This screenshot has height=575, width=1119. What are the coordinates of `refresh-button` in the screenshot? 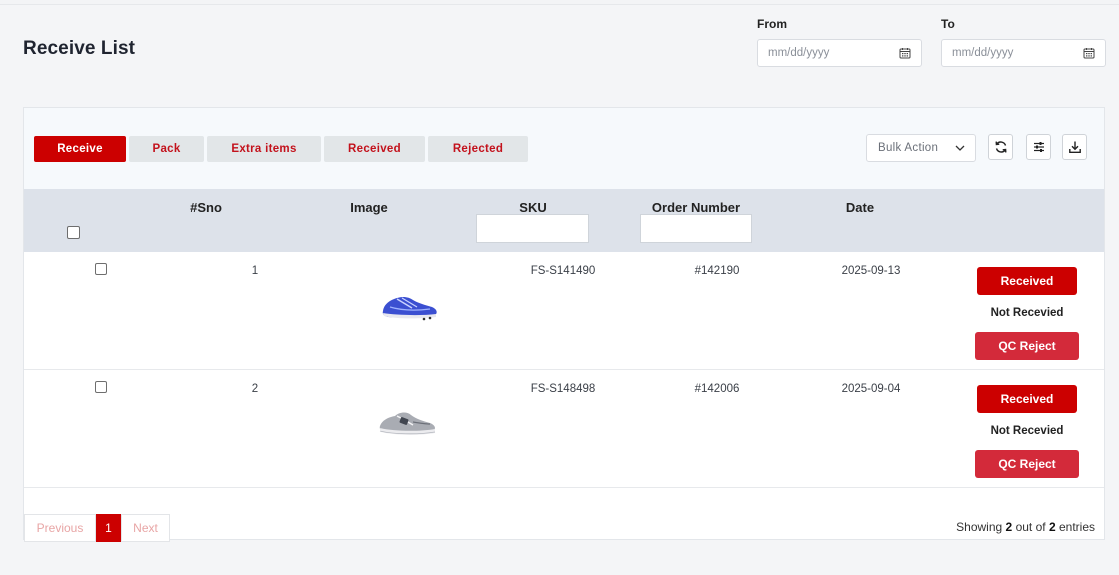 It's located at (1000, 147).